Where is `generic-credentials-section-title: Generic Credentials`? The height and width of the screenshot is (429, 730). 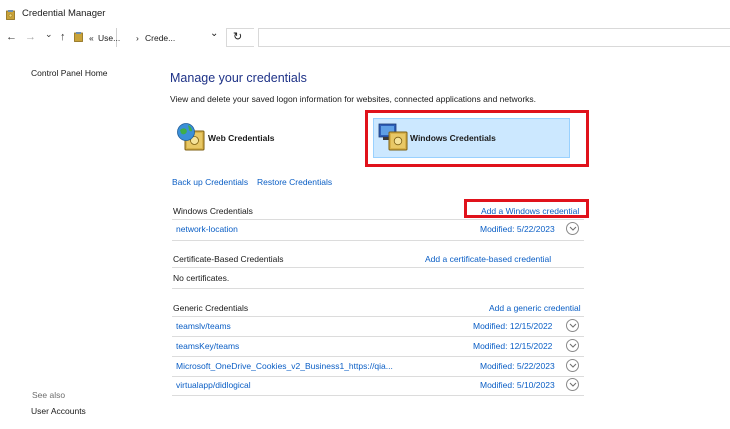
generic-credentials-section-title: Generic Credentials is located at coordinates (211, 308).